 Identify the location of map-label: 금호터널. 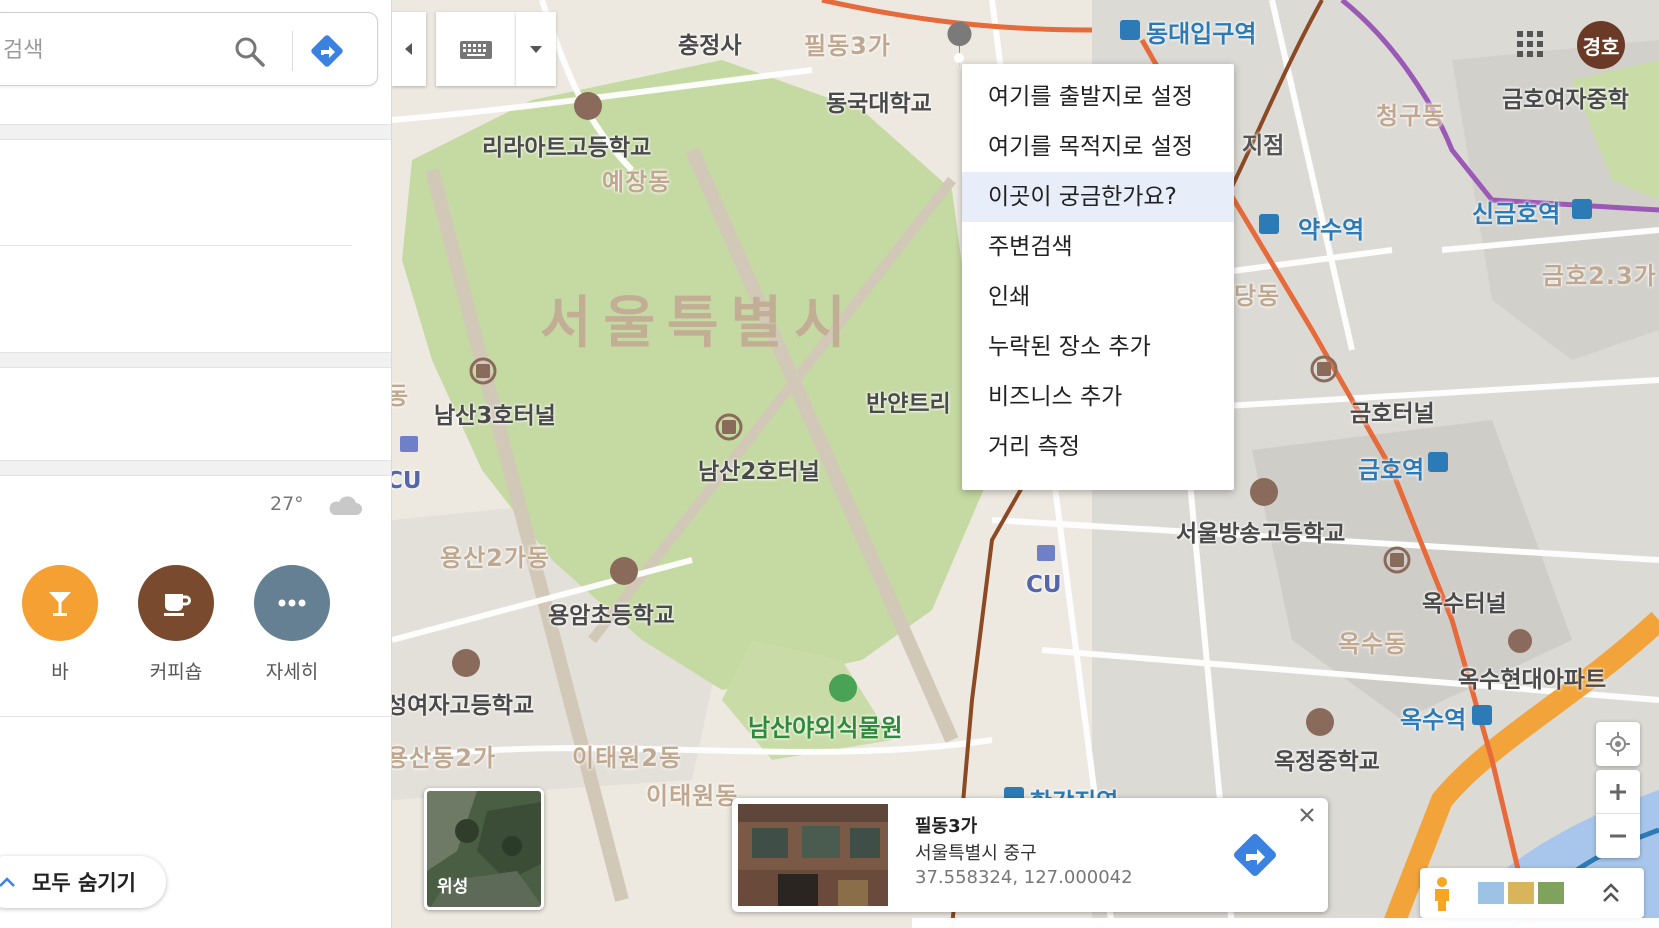
(1392, 414).